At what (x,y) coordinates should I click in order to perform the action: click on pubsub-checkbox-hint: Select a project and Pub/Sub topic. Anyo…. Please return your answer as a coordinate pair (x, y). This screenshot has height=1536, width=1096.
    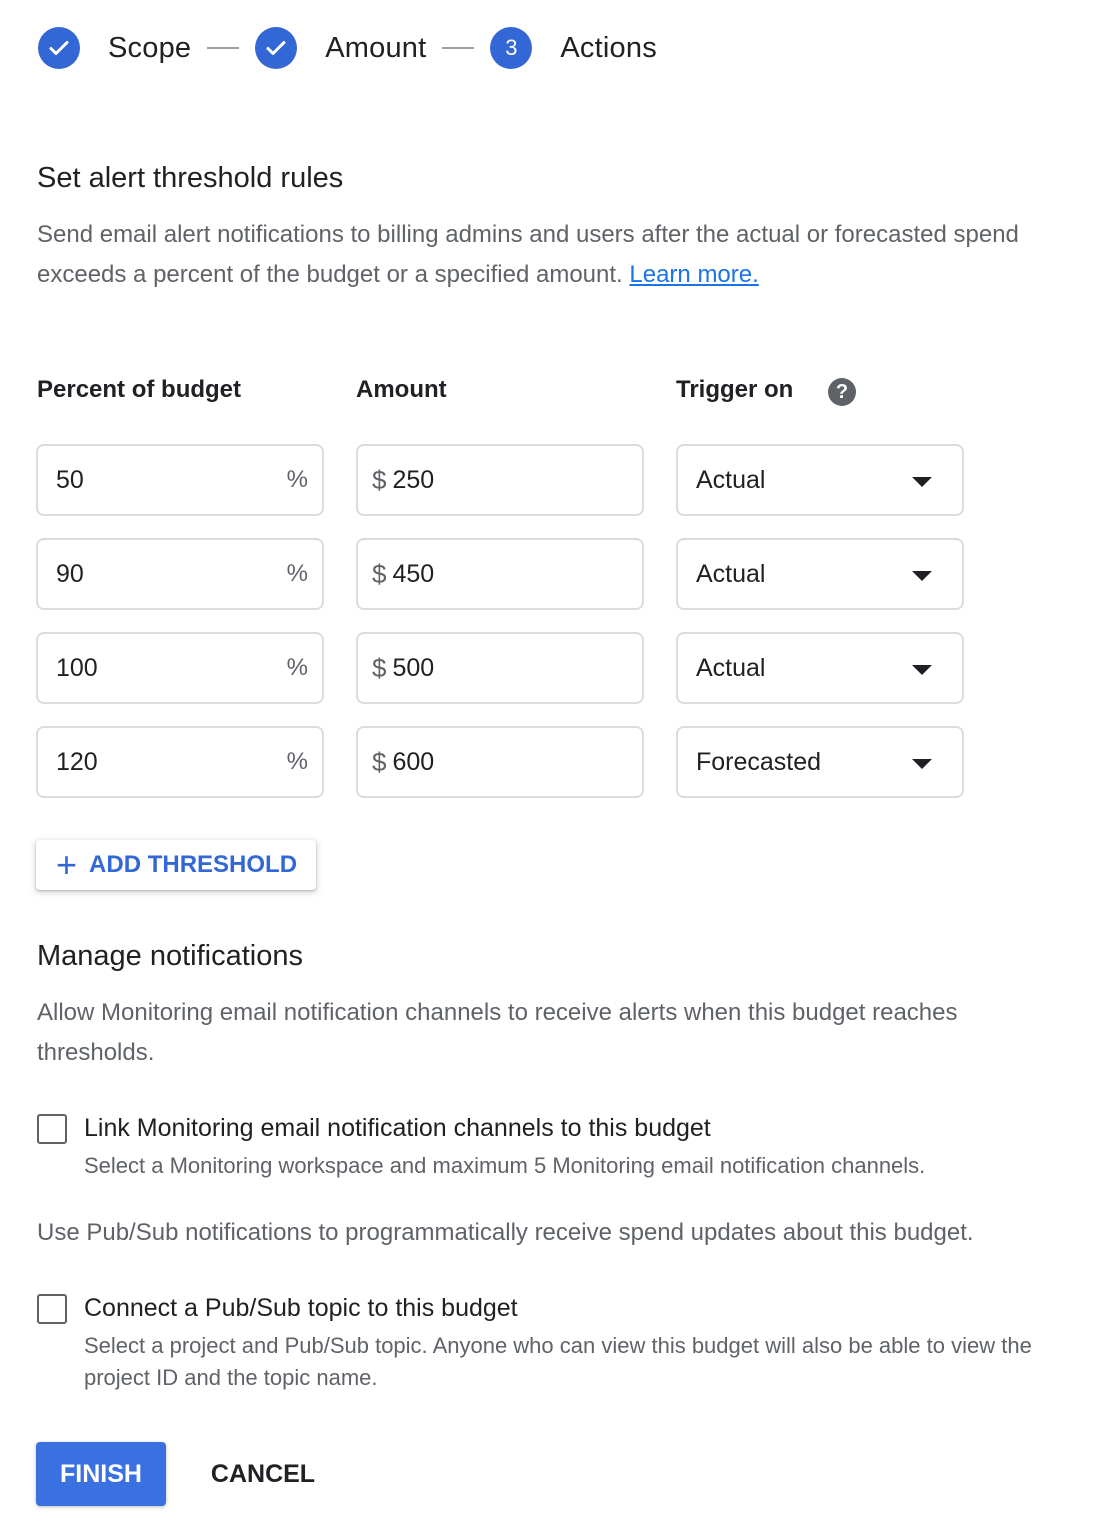
    Looking at the image, I should click on (558, 1361).